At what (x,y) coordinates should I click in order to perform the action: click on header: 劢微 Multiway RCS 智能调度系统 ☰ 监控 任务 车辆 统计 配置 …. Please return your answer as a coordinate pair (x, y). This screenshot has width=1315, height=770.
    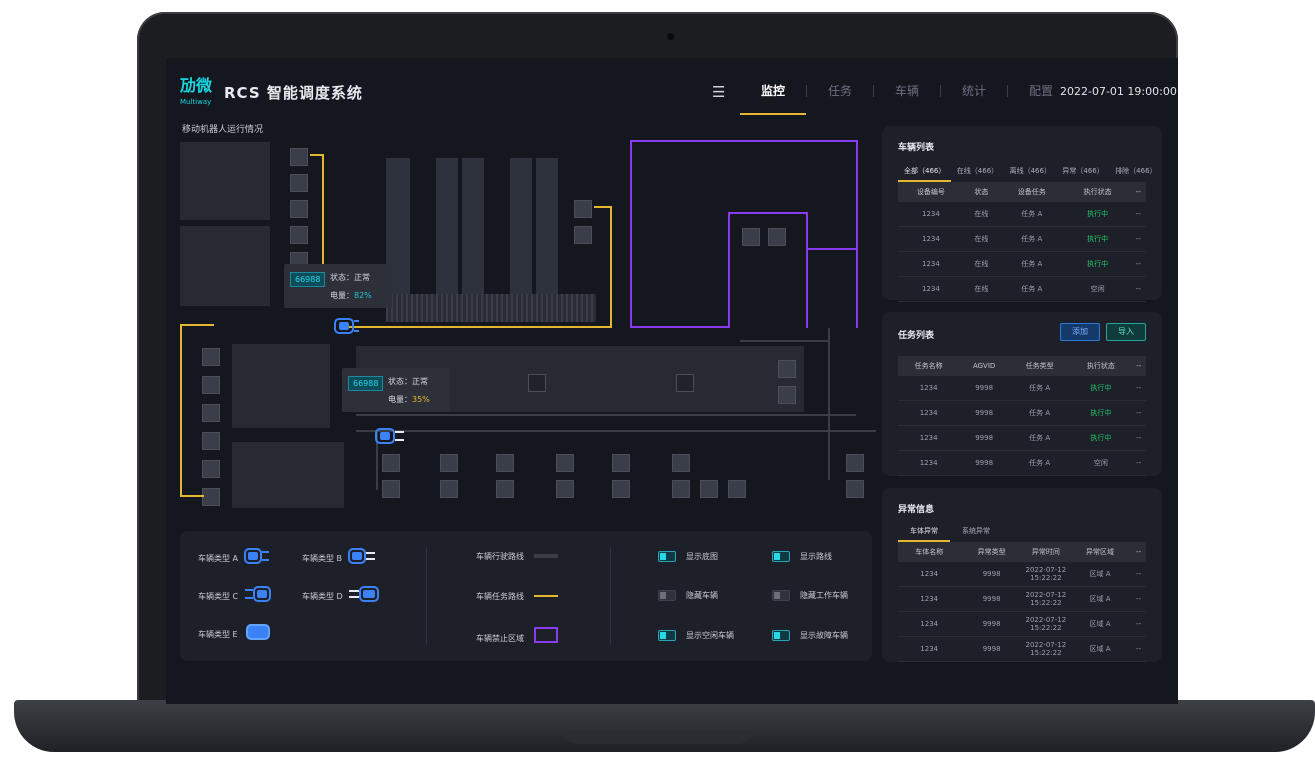
    Looking at the image, I should click on (672, 90).